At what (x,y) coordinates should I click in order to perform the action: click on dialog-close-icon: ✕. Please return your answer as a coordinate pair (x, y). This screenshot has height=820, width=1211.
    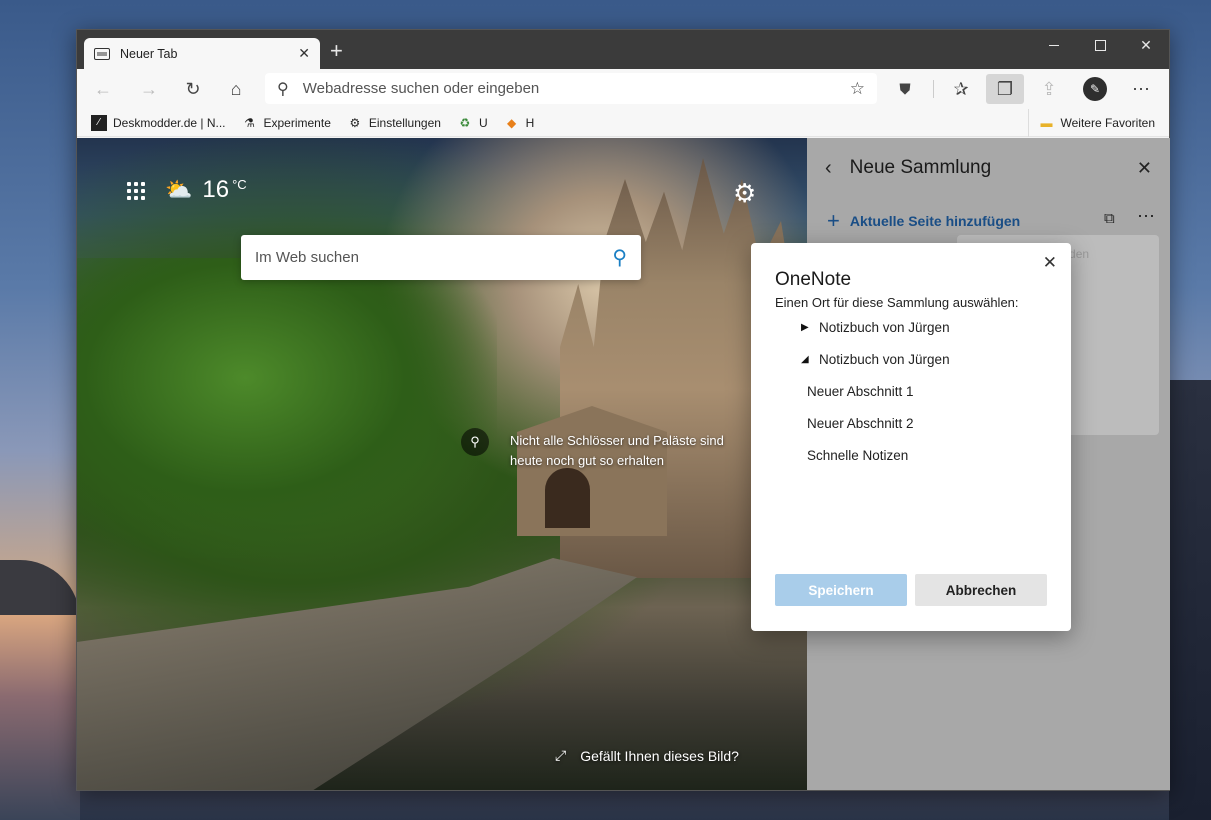
    Looking at the image, I should click on (1050, 263).